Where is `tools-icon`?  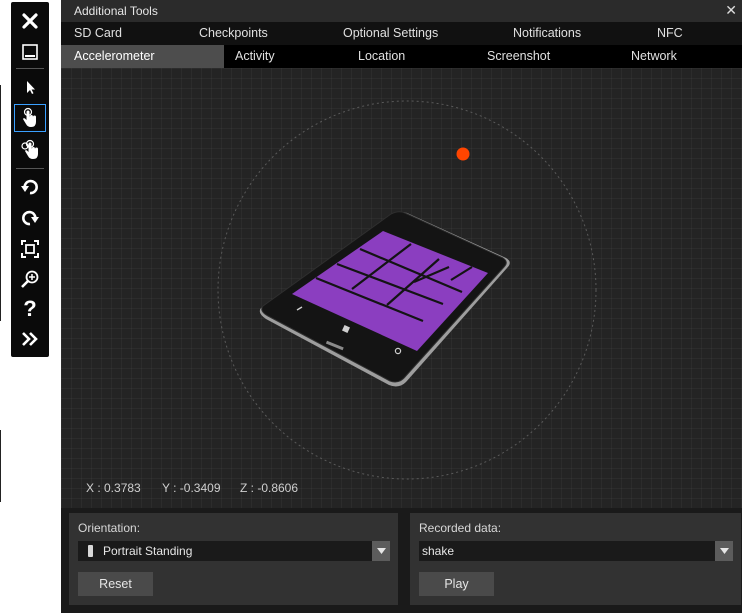
tools-icon is located at coordinates (30, 339).